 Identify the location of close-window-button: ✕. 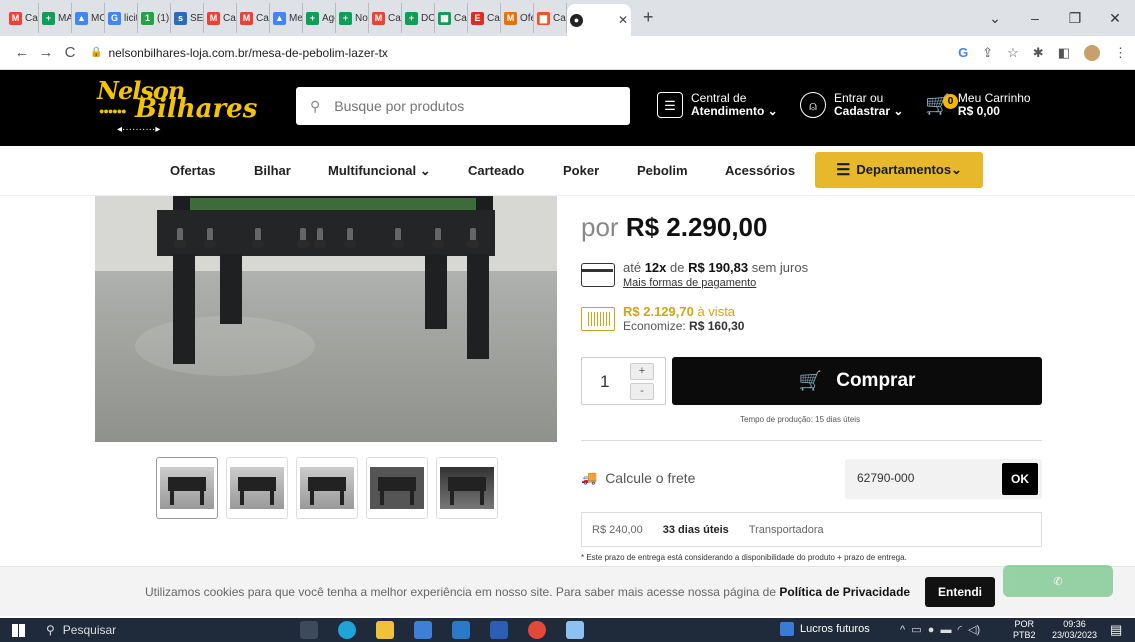
(1115, 18).